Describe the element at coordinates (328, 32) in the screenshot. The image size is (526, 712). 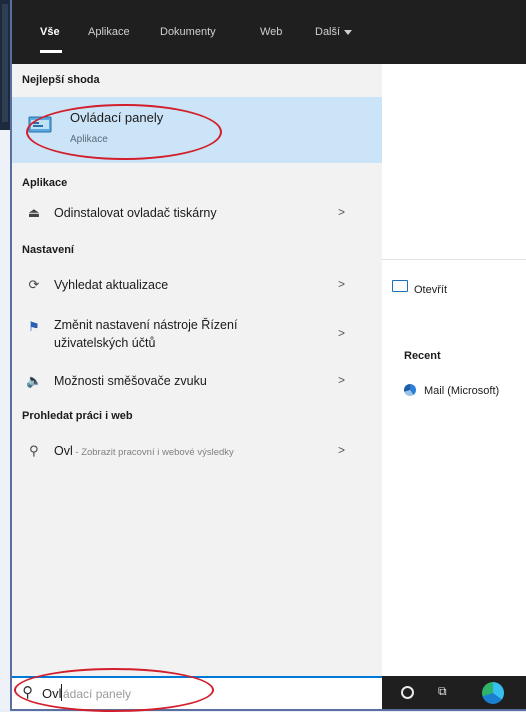
I see `tab-more-label: Další` at that location.